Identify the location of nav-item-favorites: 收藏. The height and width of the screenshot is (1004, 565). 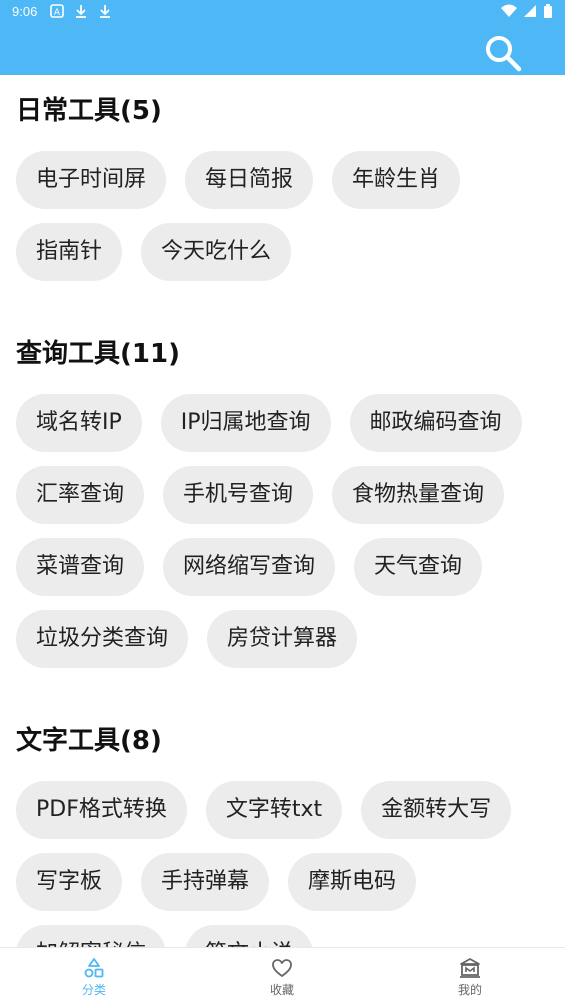
(282, 976).